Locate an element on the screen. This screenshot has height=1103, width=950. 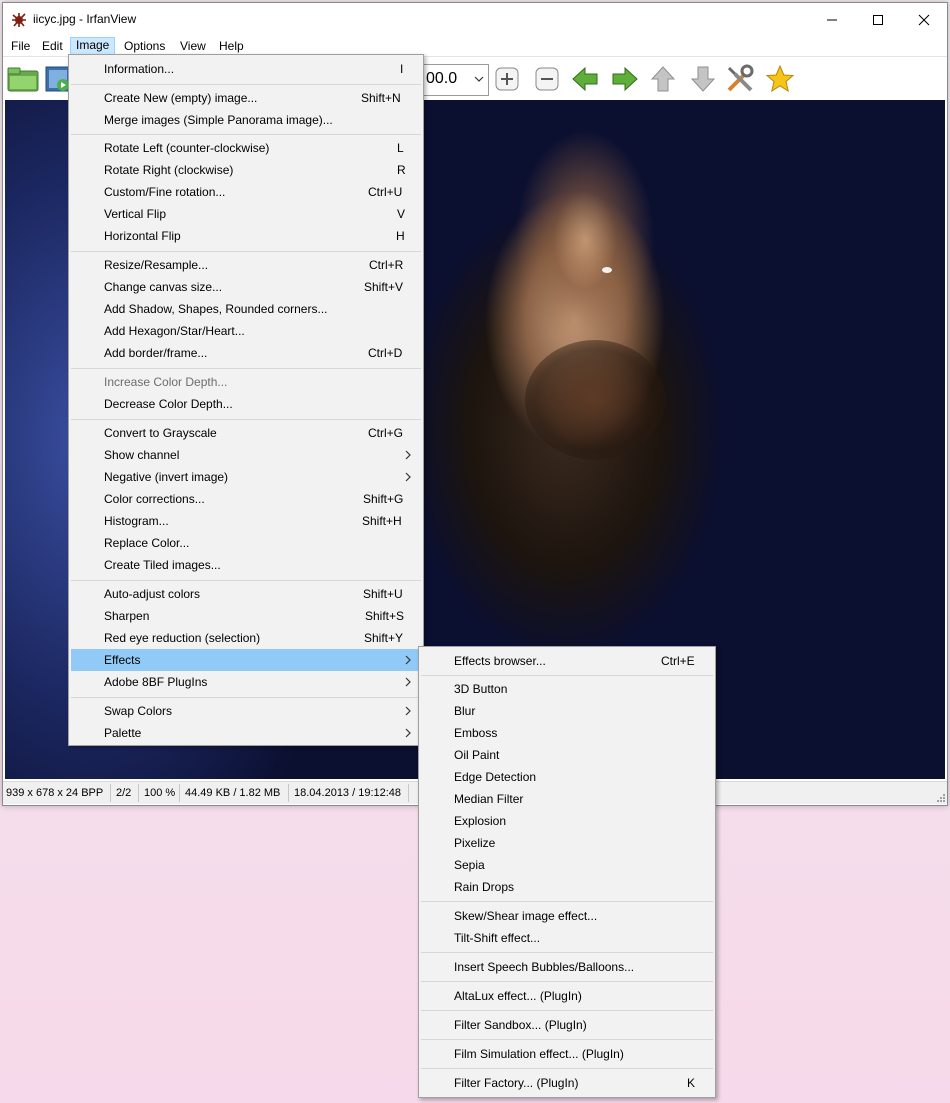
zoom-in-icon is located at coordinates (507, 79).